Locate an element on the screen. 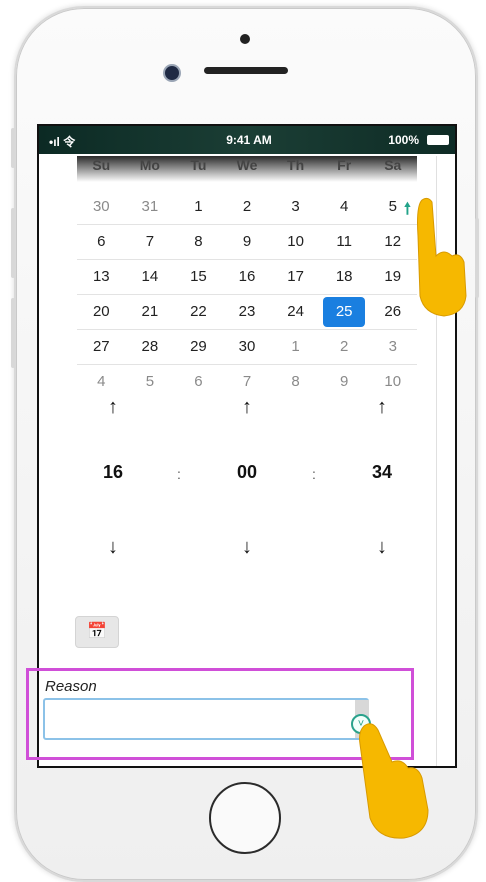  weekday-label: Th is located at coordinates (296, 165).